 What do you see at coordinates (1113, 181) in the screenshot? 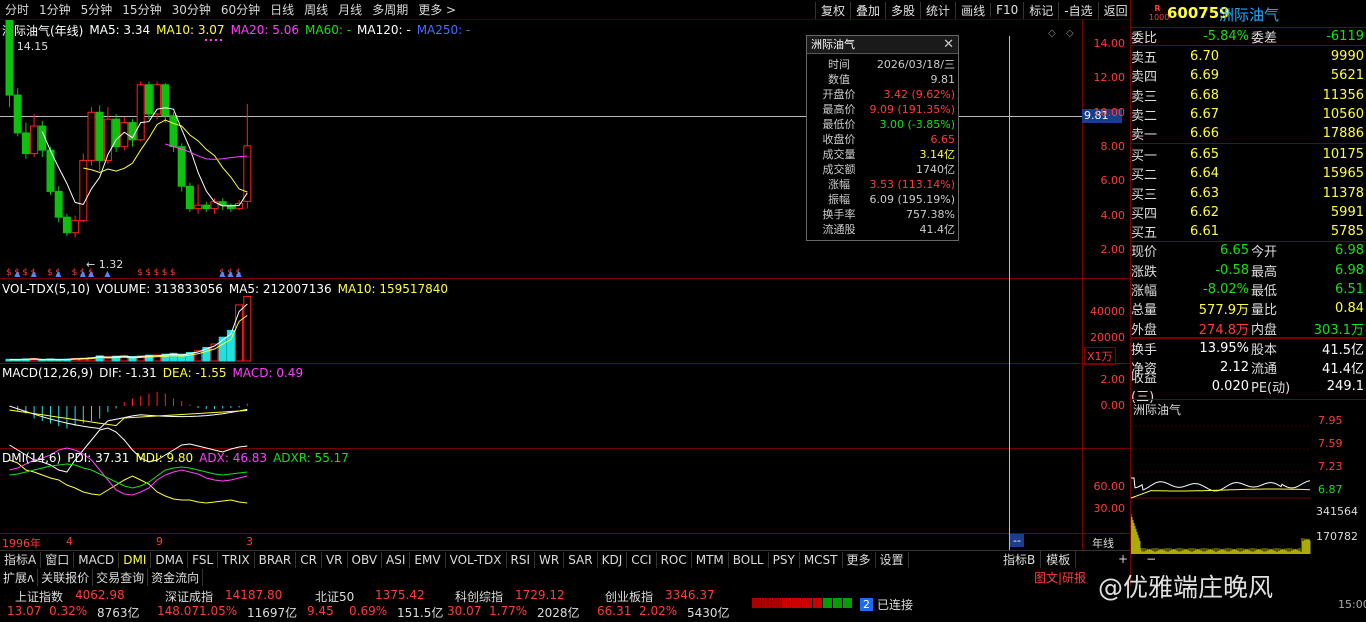
I see `price-axis-label: 6.00` at bounding box center [1113, 181].